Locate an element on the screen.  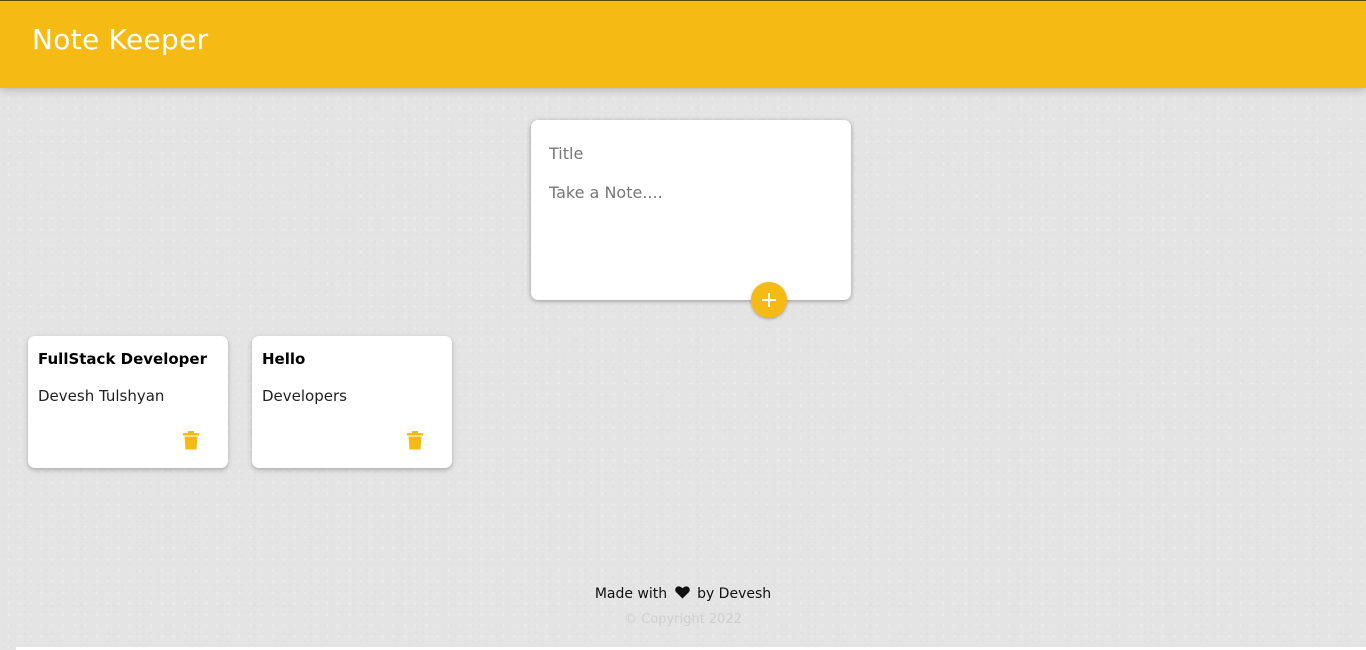
note-title: FullStack Developer is located at coordinates (122, 359).